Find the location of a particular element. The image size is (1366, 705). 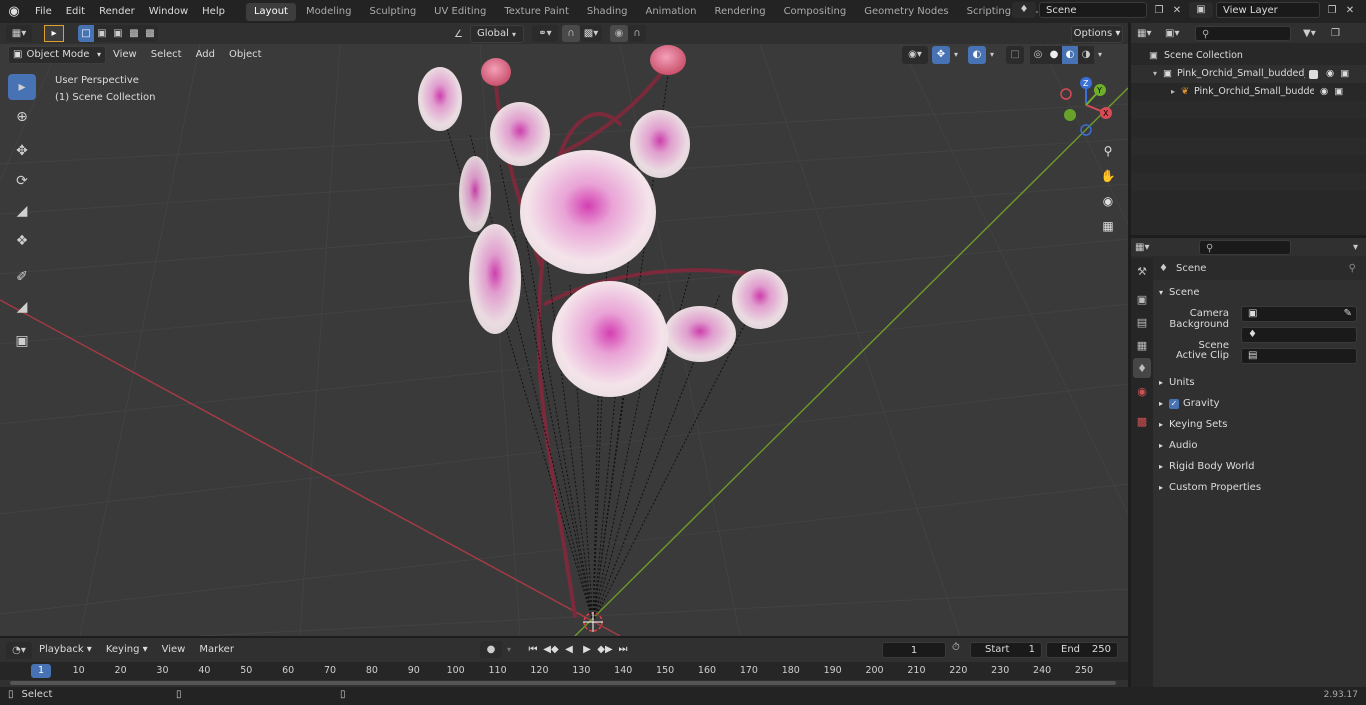

outliner-row-scene-collection: ▣ Scene Collection is located at coordinates (1248, 56).